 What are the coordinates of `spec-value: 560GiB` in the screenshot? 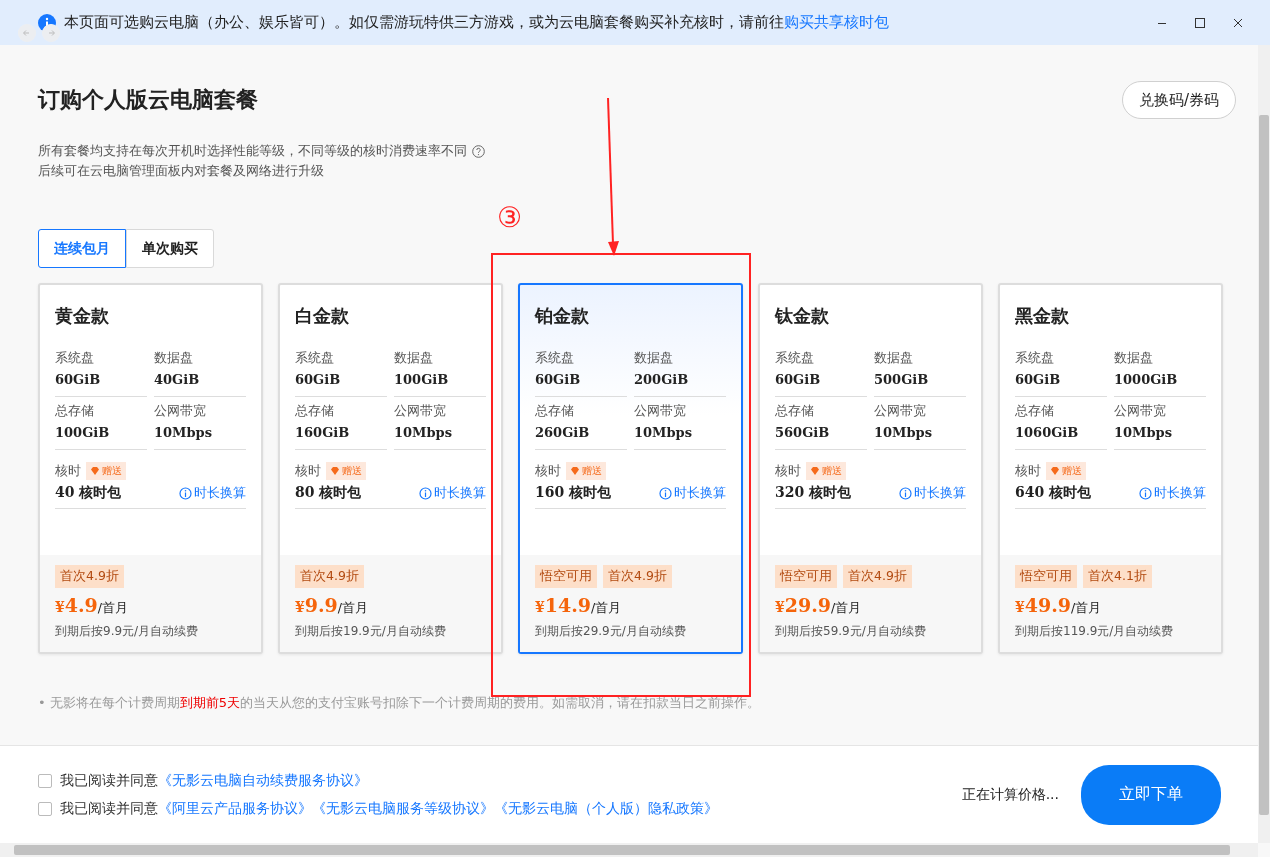 It's located at (803, 432).